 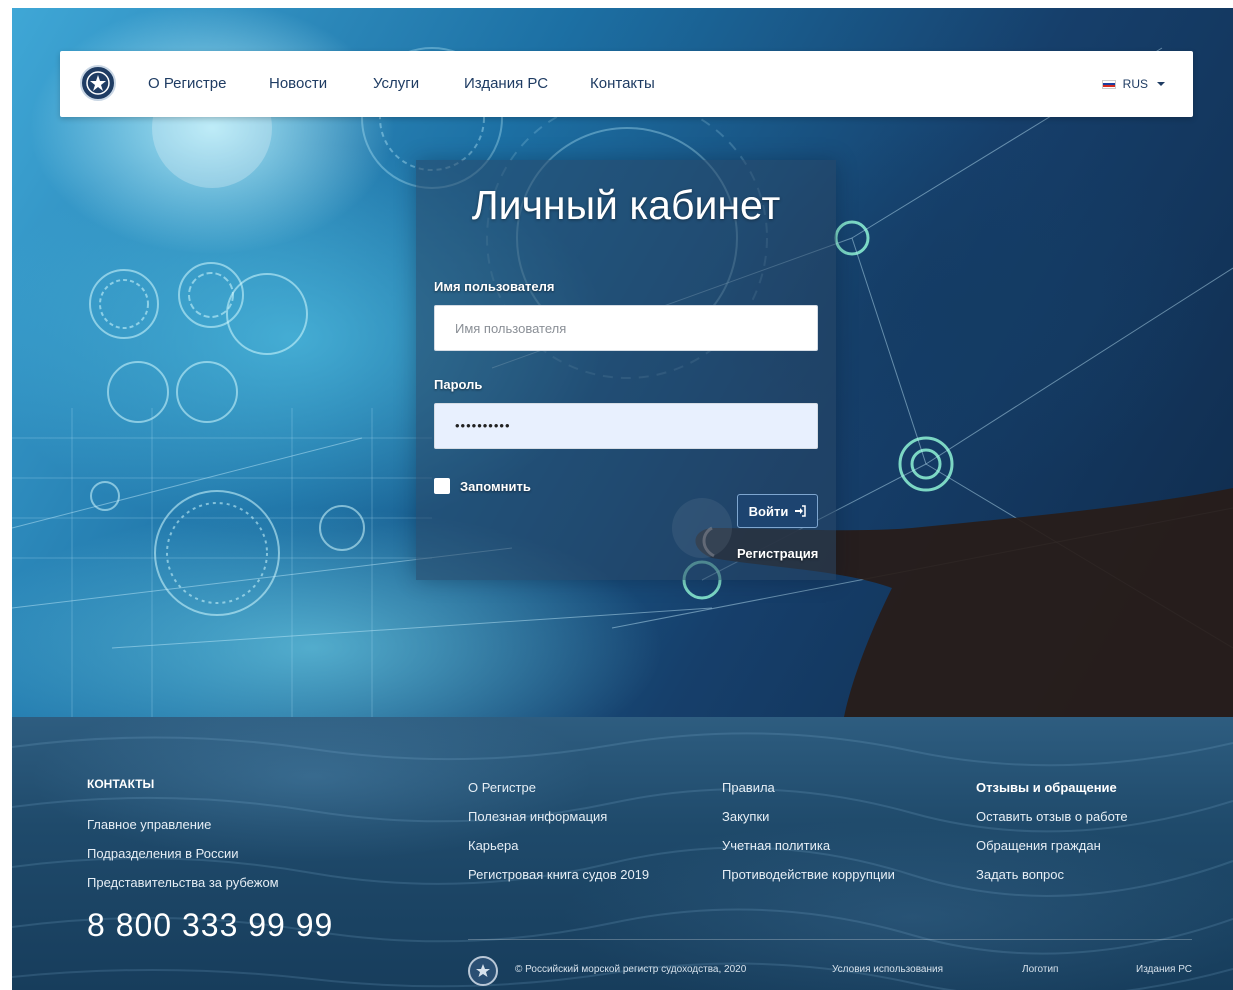 I want to click on footer-link-logo: Логотип, so click(x=1040, y=969).